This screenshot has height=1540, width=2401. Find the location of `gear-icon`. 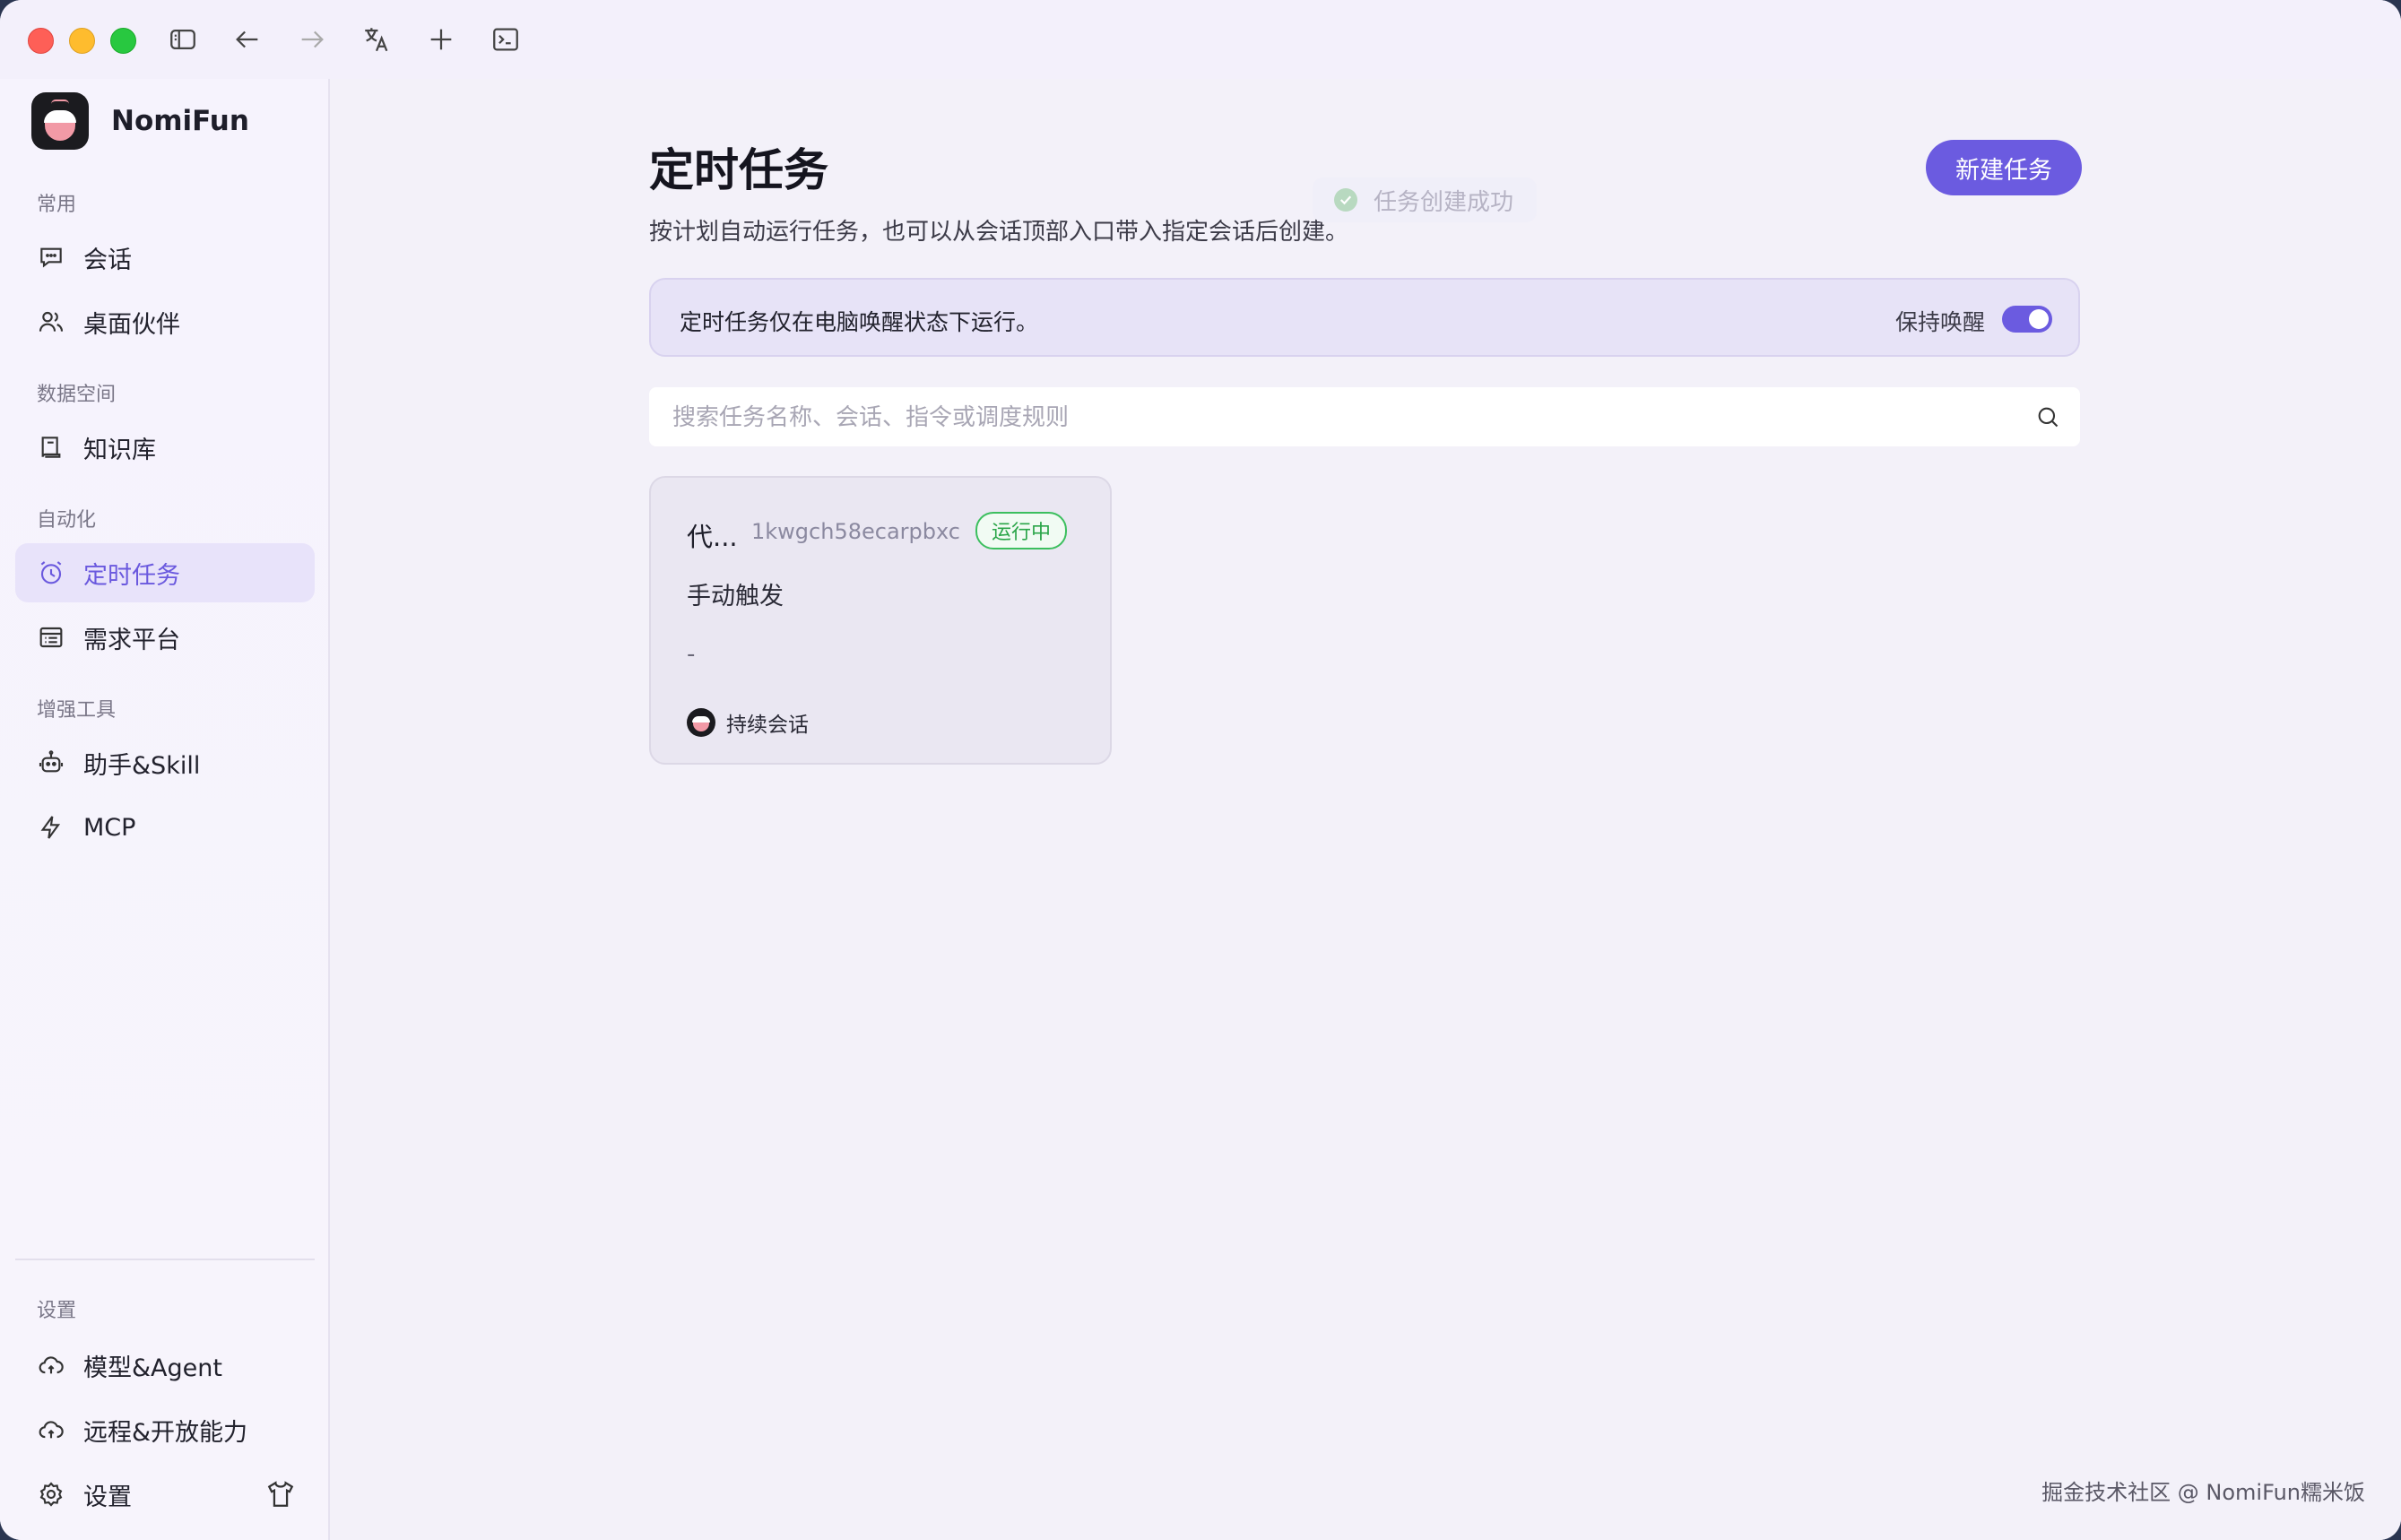

gear-icon is located at coordinates (51, 1494).